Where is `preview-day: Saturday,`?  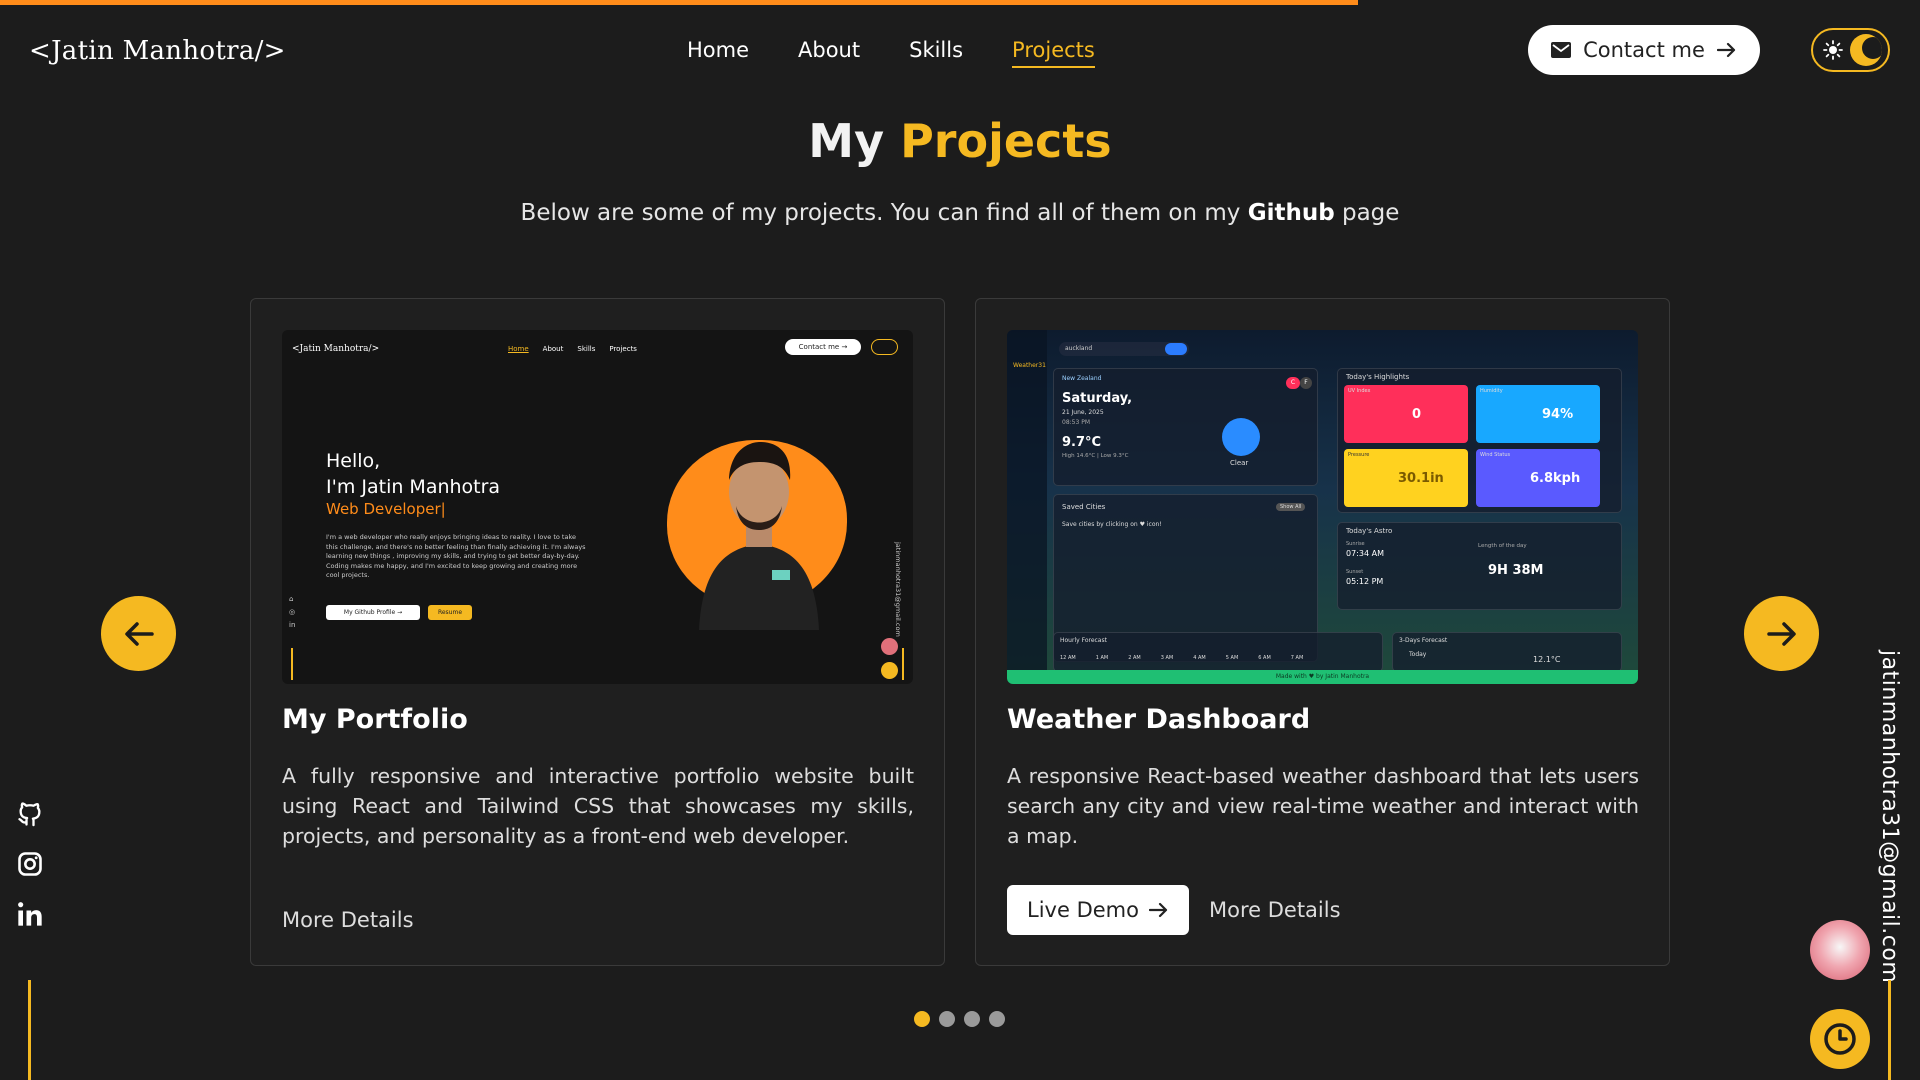
preview-day: Saturday, is located at coordinates (1097, 398).